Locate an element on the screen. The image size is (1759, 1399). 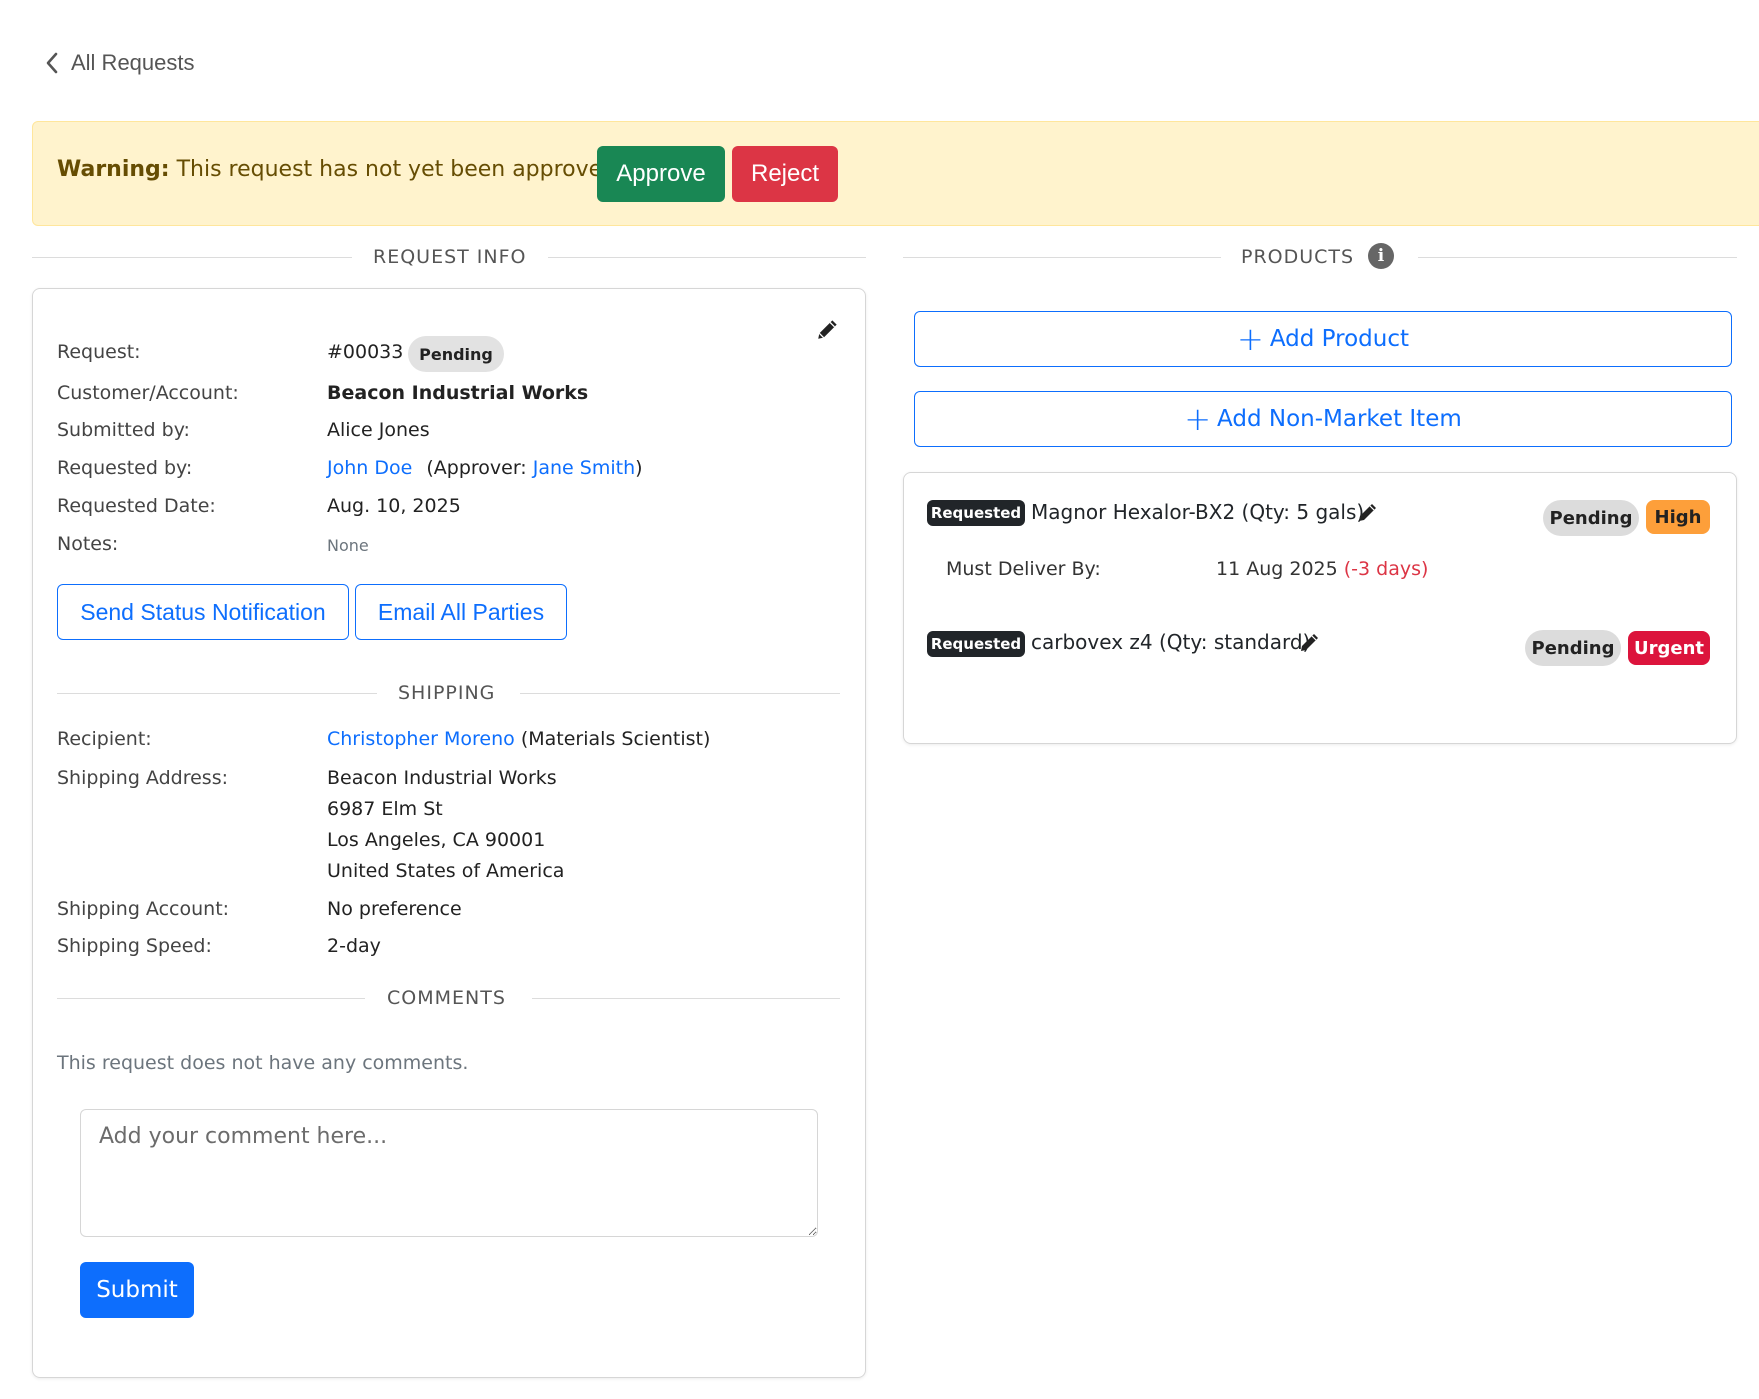
requester-link: John Doe is located at coordinates (369, 468).